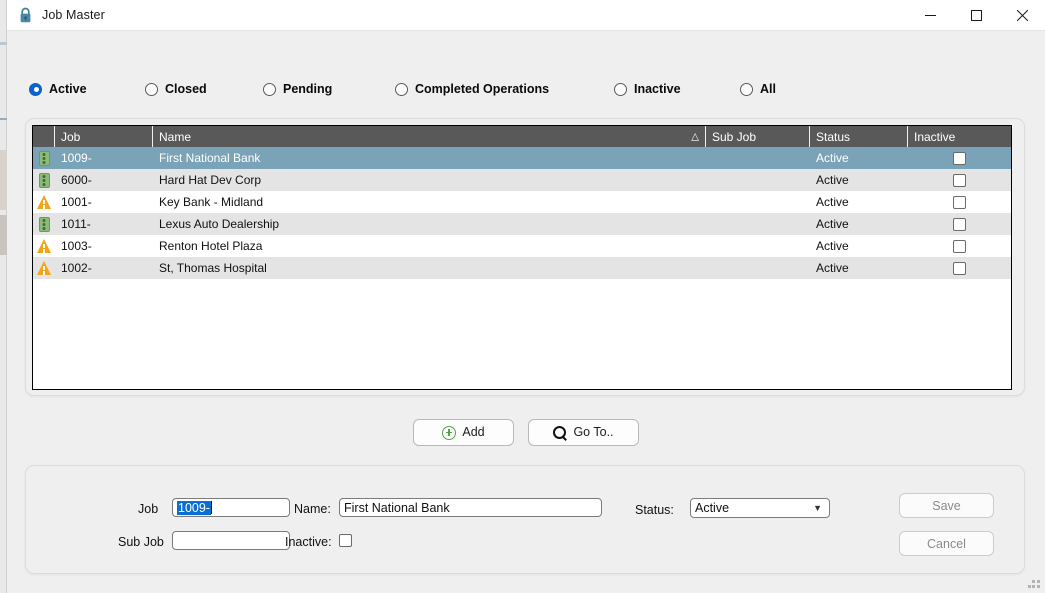 The width and height of the screenshot is (1045, 593). I want to click on chevron-down-icon: ▼, so click(817, 508).